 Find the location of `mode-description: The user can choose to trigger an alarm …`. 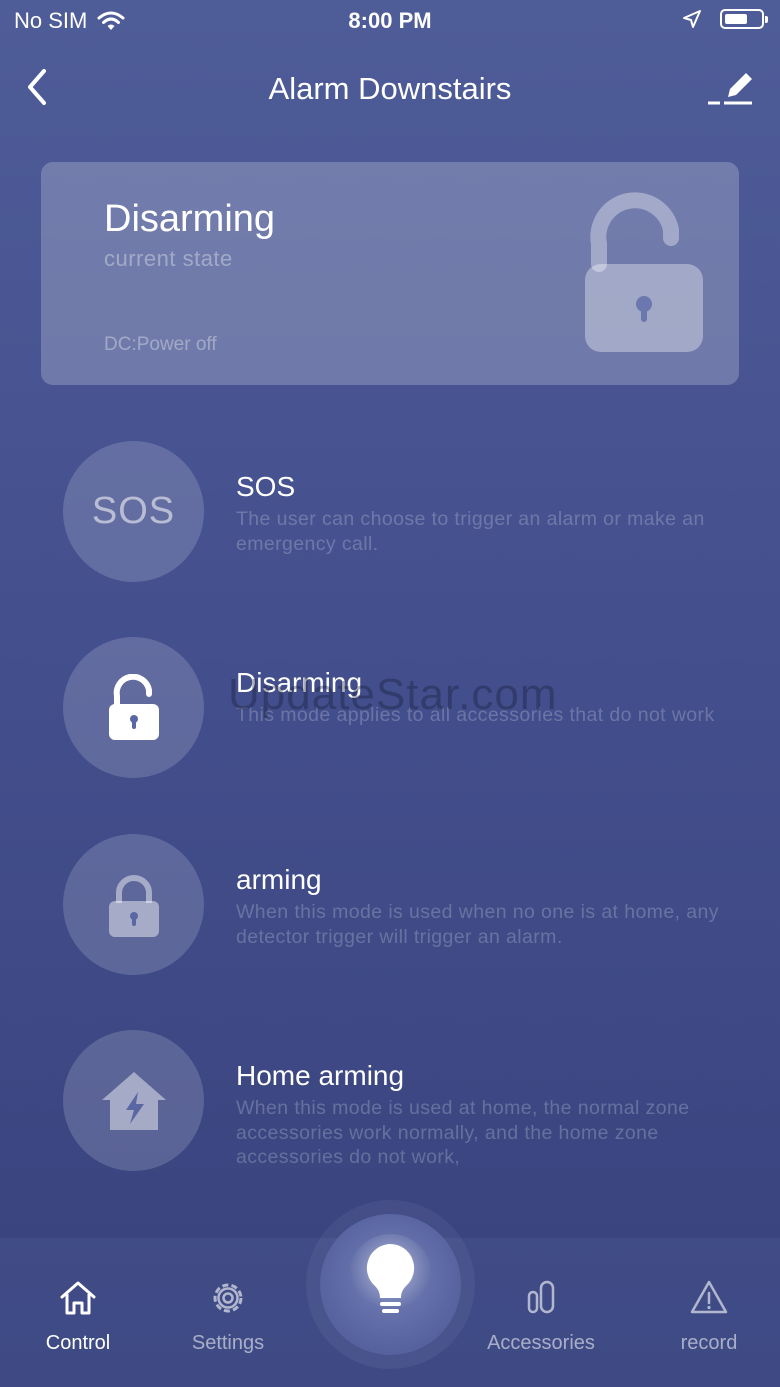

mode-description: The user can choose to trigger an alarm … is located at coordinates (470, 531).